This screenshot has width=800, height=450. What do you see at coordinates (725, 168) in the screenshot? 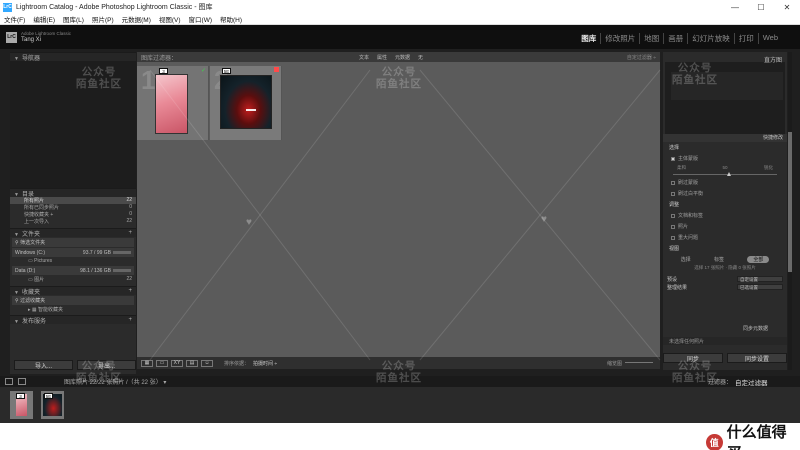
I see `softness-slider-labels: 柔和 50 锐化` at bounding box center [725, 168].